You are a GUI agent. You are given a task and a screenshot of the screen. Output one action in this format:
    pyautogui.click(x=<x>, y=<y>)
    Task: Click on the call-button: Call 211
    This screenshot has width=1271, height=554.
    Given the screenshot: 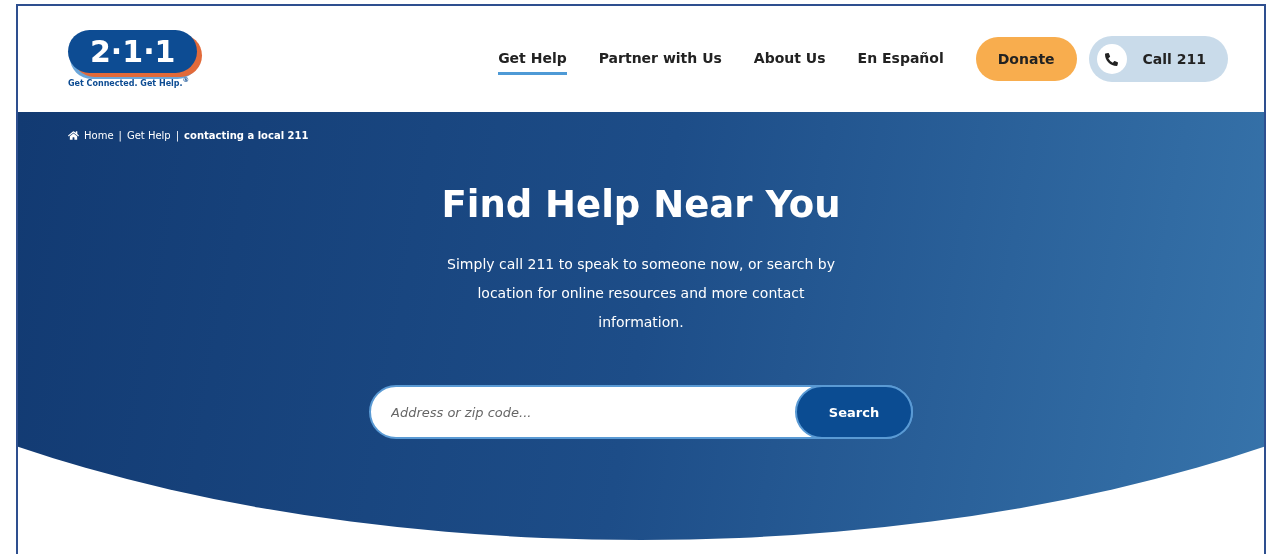 What is the action you would take?
    pyautogui.click(x=1158, y=59)
    